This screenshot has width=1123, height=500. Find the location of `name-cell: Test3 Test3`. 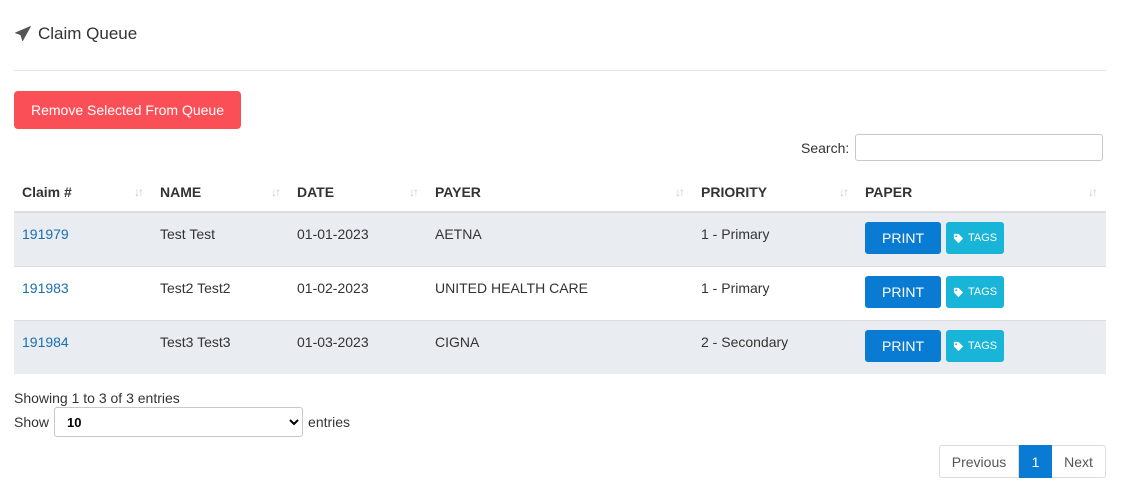

name-cell: Test3 Test3 is located at coordinates (195, 342).